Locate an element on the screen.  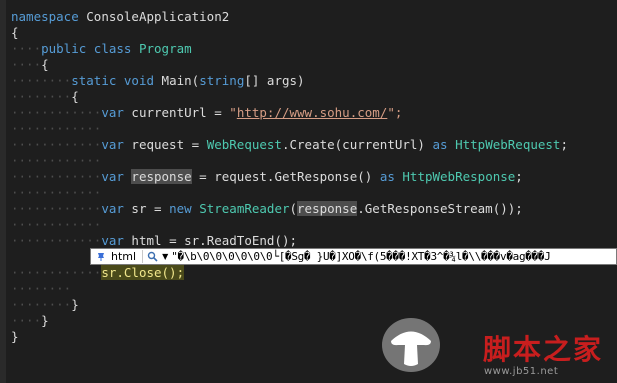
keyword: static is located at coordinates (94, 80).